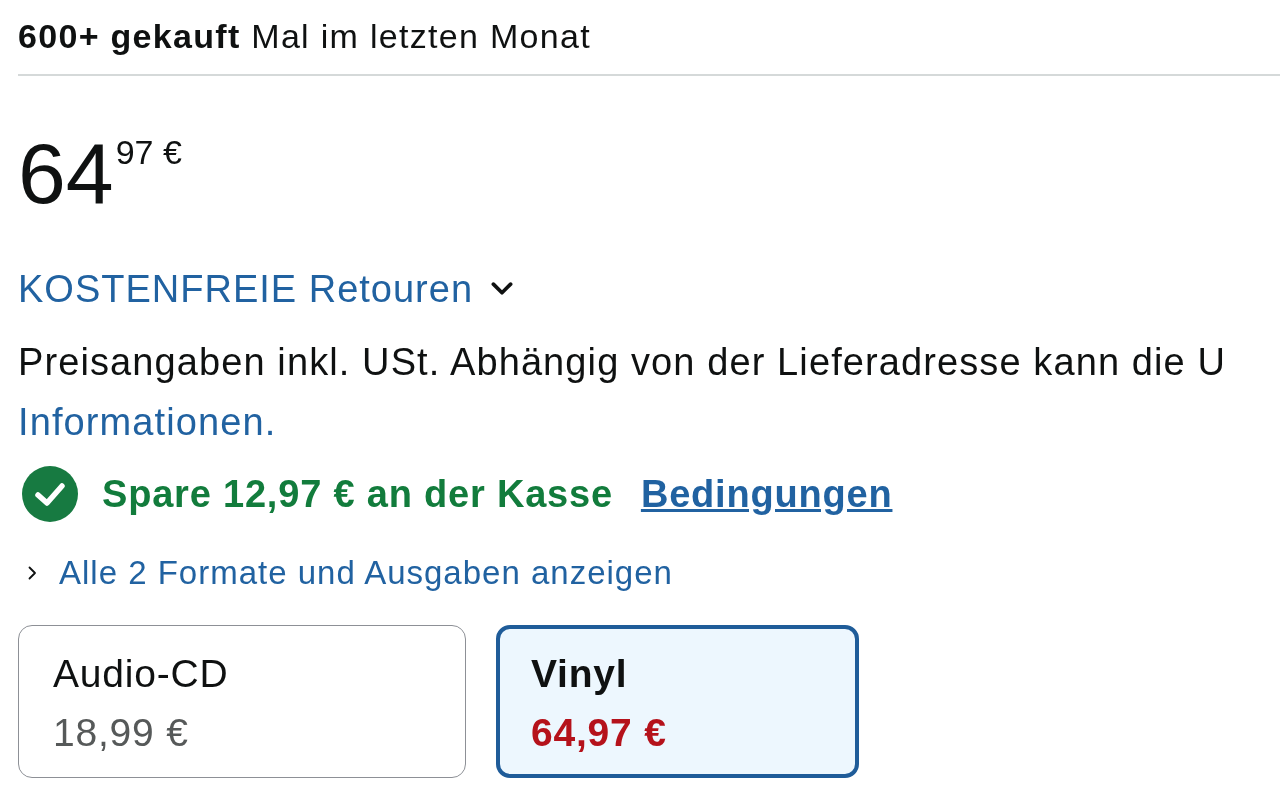  What do you see at coordinates (357, 494) in the screenshot?
I see `coupon-savings-text: Spare 12,97 € an der Kasse` at bounding box center [357, 494].